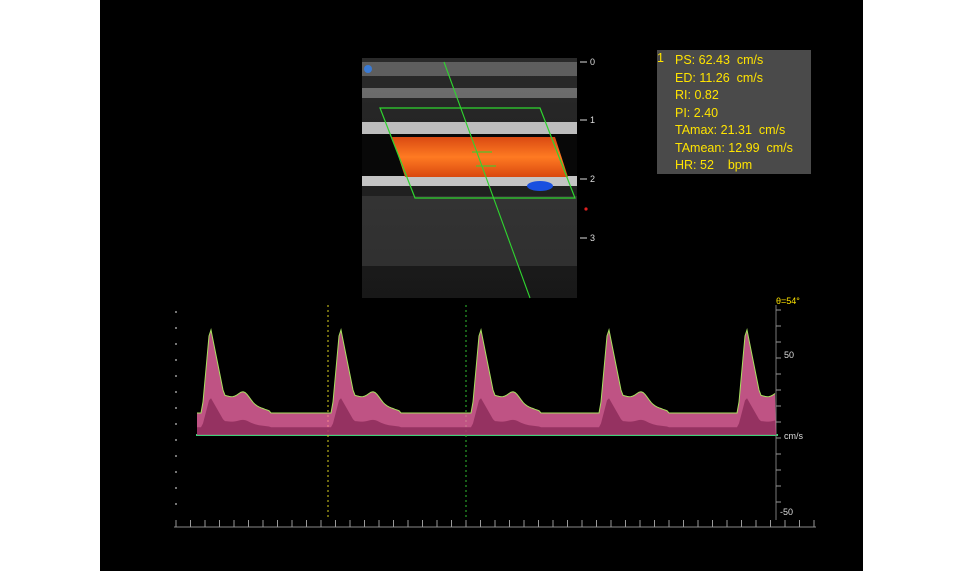  Describe the element at coordinates (786, 512) in the screenshot. I see `scale-label-minus-50: -50` at that location.